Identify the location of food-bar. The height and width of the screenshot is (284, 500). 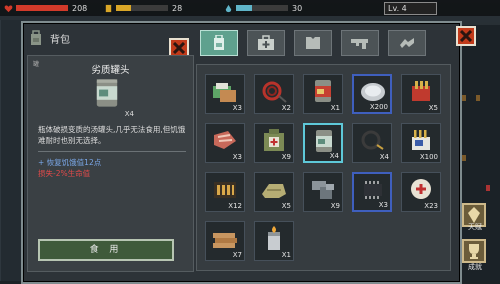
(142, 8).